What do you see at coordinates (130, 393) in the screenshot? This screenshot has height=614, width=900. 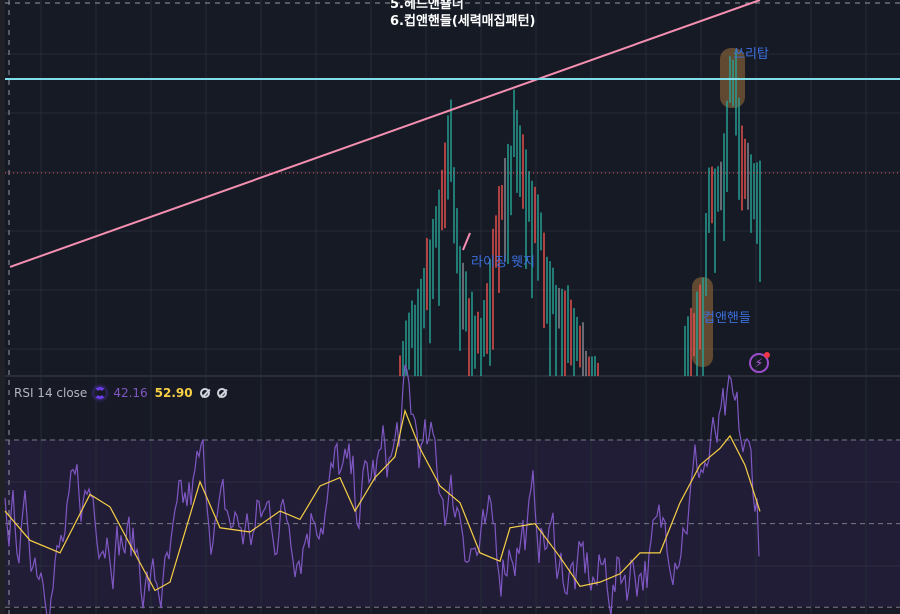 I see `rsi-value: 42.16` at bounding box center [130, 393].